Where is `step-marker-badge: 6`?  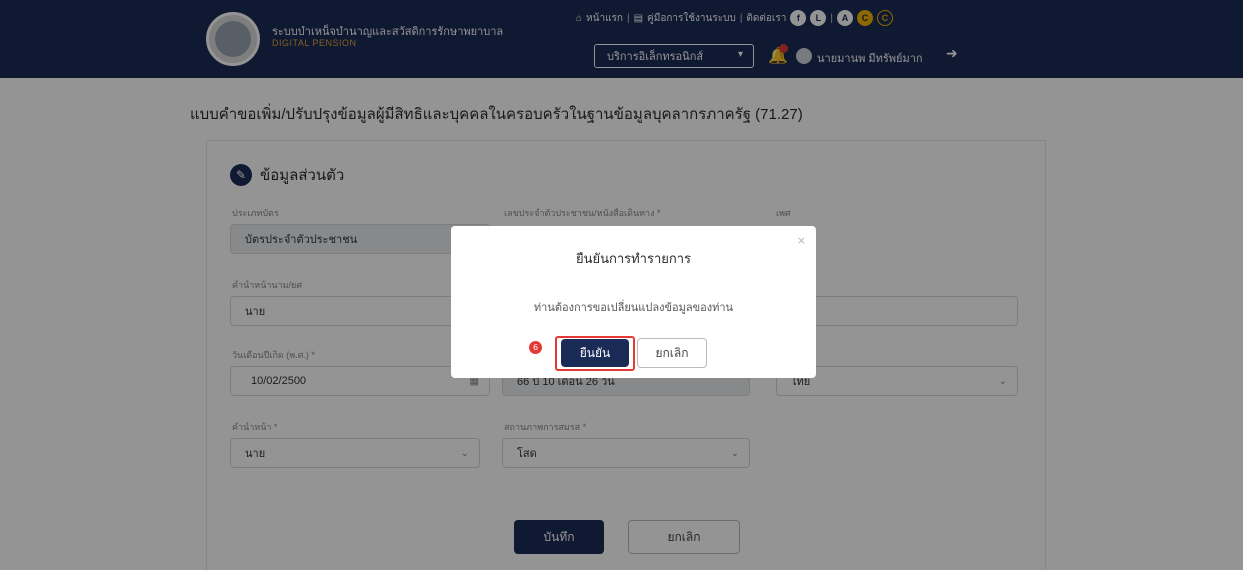 step-marker-badge: 6 is located at coordinates (535, 347).